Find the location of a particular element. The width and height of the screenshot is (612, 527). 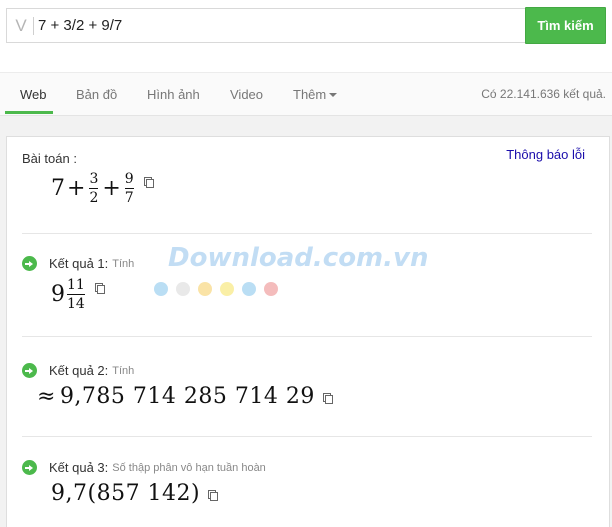

decimal-value: 9,785 714 285 714 29 is located at coordinates (187, 396).